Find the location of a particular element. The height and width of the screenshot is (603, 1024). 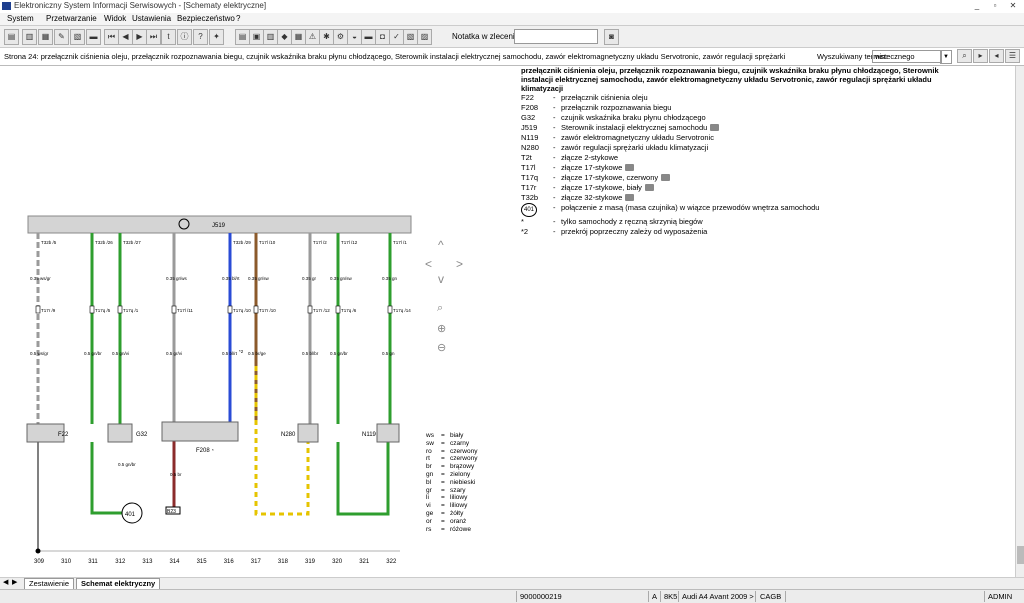

first-icon: ⏮ is located at coordinates (111, 37).